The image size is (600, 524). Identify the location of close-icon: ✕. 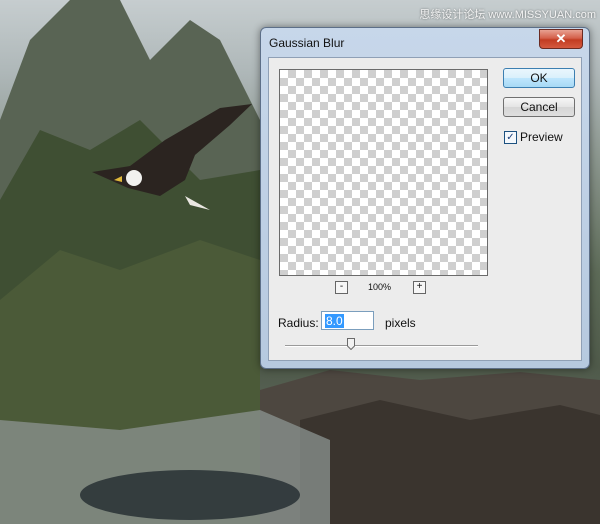
(561, 38).